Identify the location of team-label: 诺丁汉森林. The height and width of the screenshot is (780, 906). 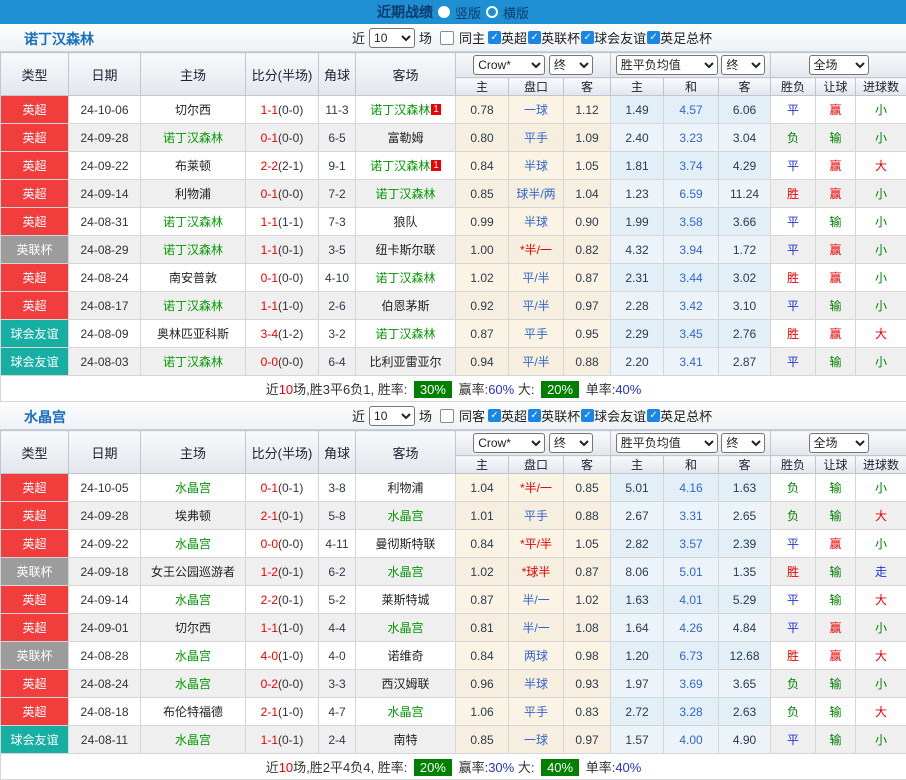
(193, 250).